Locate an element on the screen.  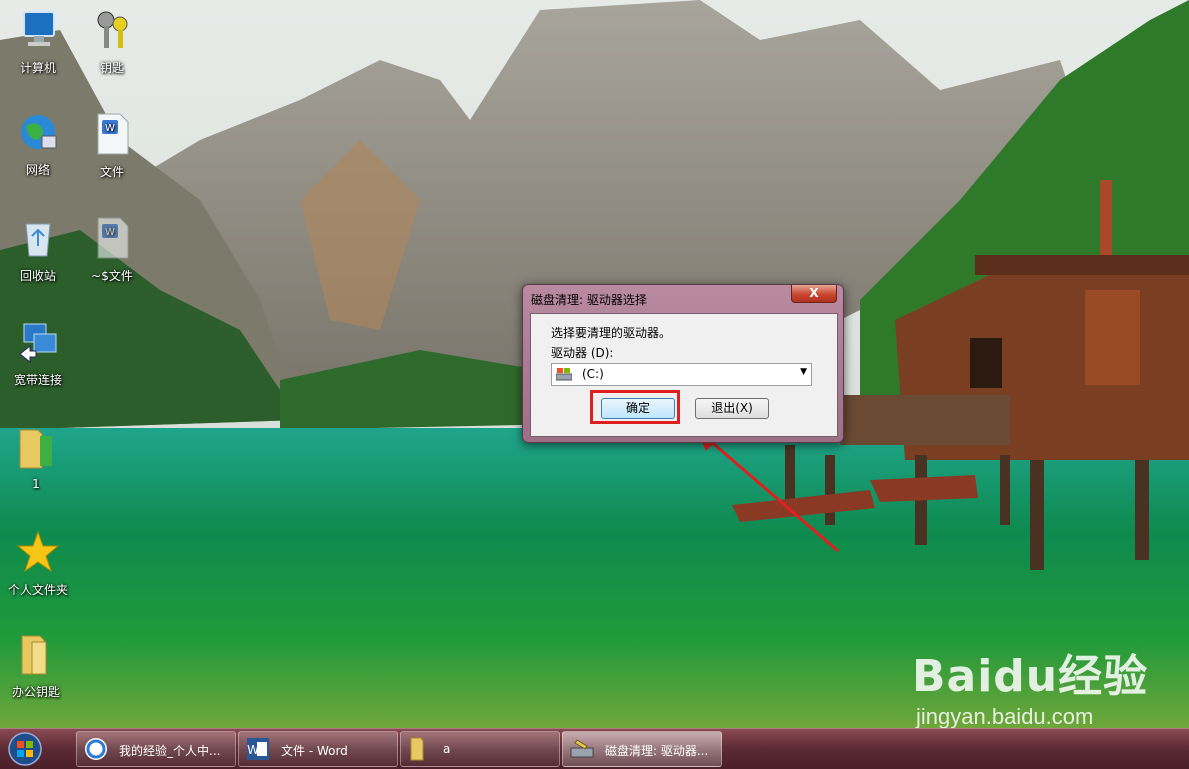
desktop-icon-broadband: 宽带连接 is located at coordinates (38, 354).